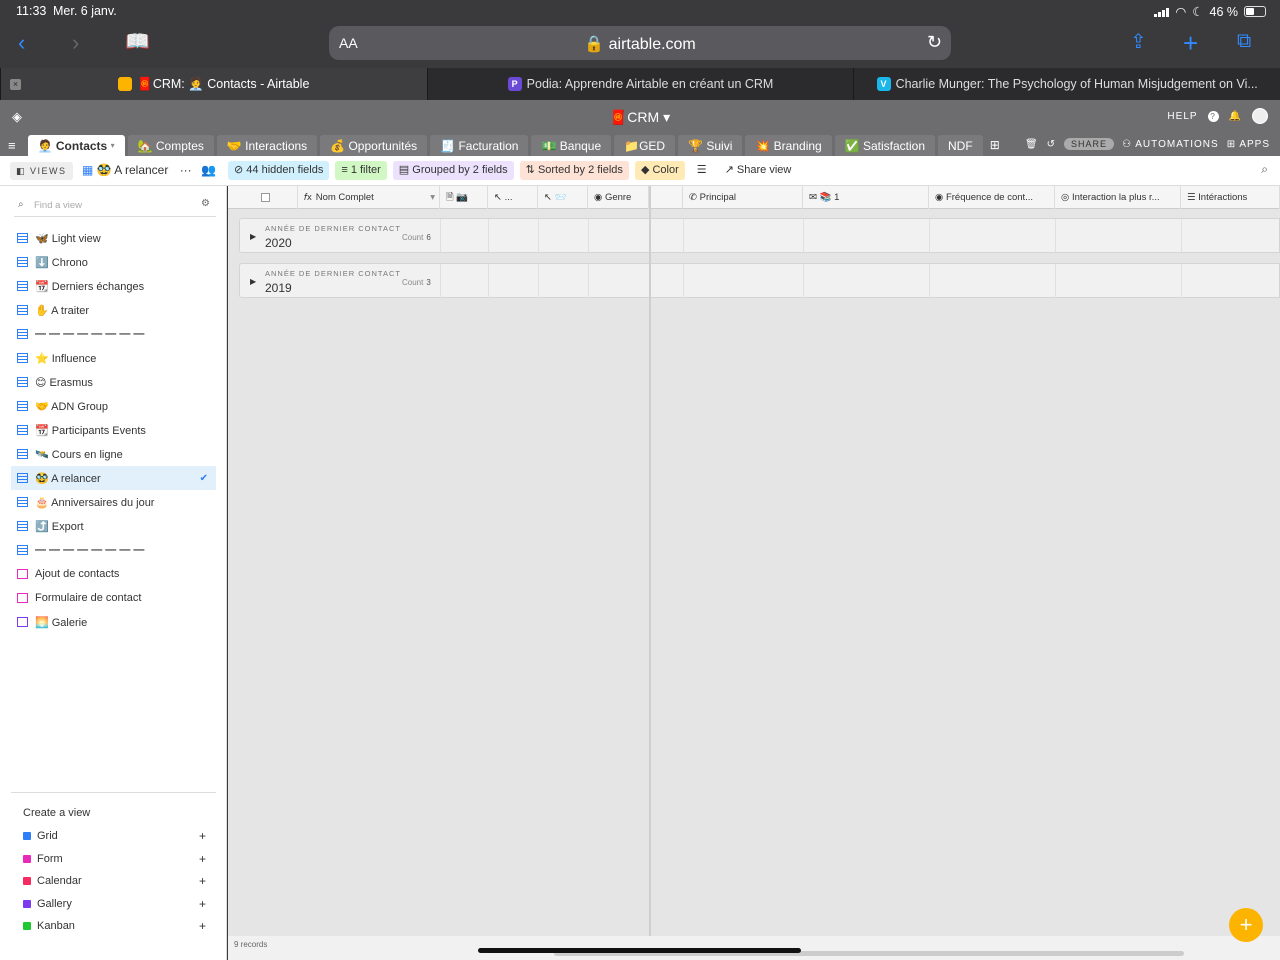 This screenshot has width=1280, height=960. What do you see at coordinates (113, 478) in the screenshot?
I see `view-item-selected: 🥸 A relancer ✔` at bounding box center [113, 478].